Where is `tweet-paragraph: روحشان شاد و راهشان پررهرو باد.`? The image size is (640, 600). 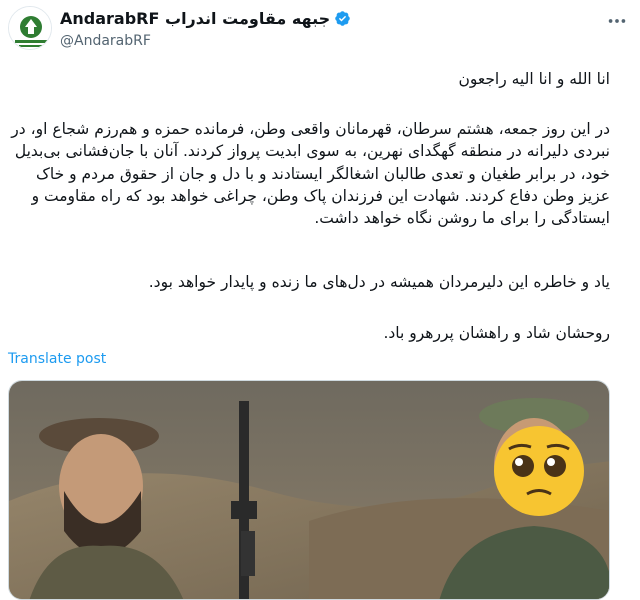 tweet-paragraph: روحشان شاد و راهشان پررهرو باد. is located at coordinates (496, 333).